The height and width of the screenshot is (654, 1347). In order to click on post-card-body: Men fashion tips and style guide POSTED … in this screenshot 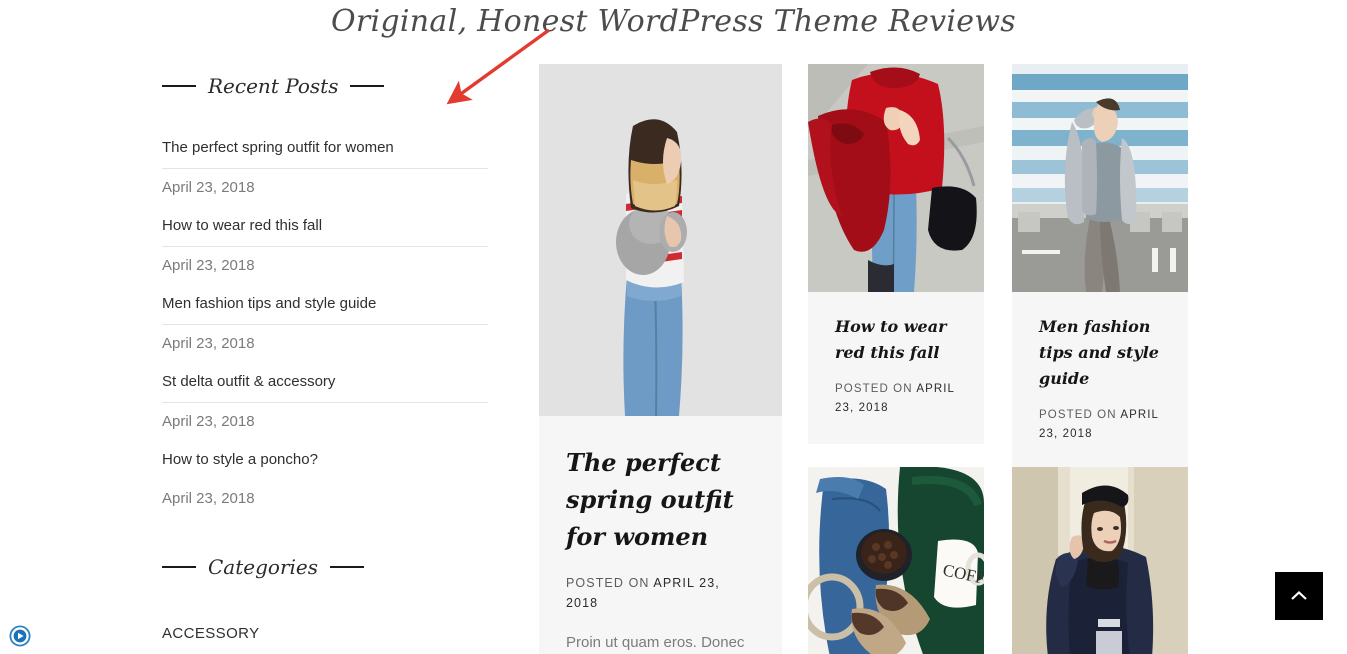, I will do `click(1100, 381)`.